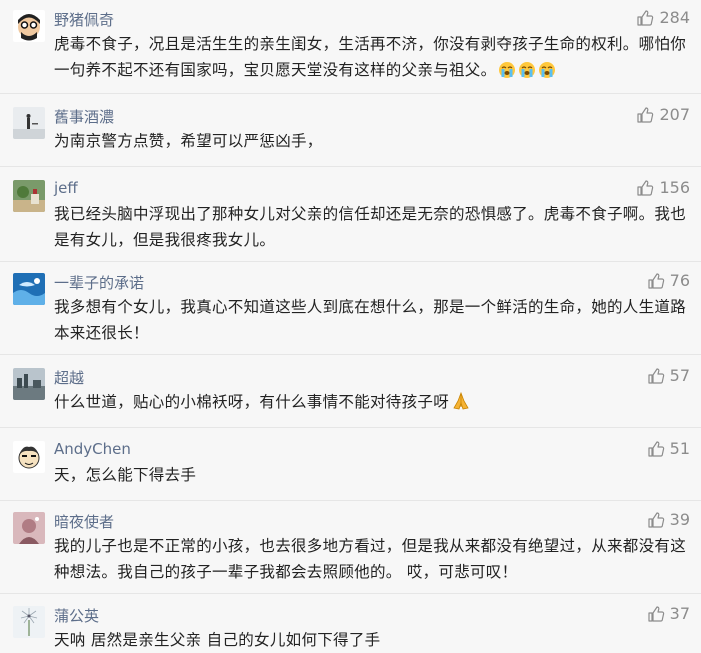 This screenshot has width=701, height=653. I want to click on like-button: 284, so click(663, 17).